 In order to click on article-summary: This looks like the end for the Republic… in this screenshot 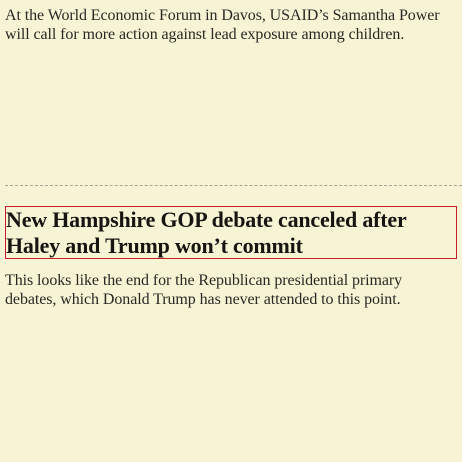, I will do `click(204, 290)`.